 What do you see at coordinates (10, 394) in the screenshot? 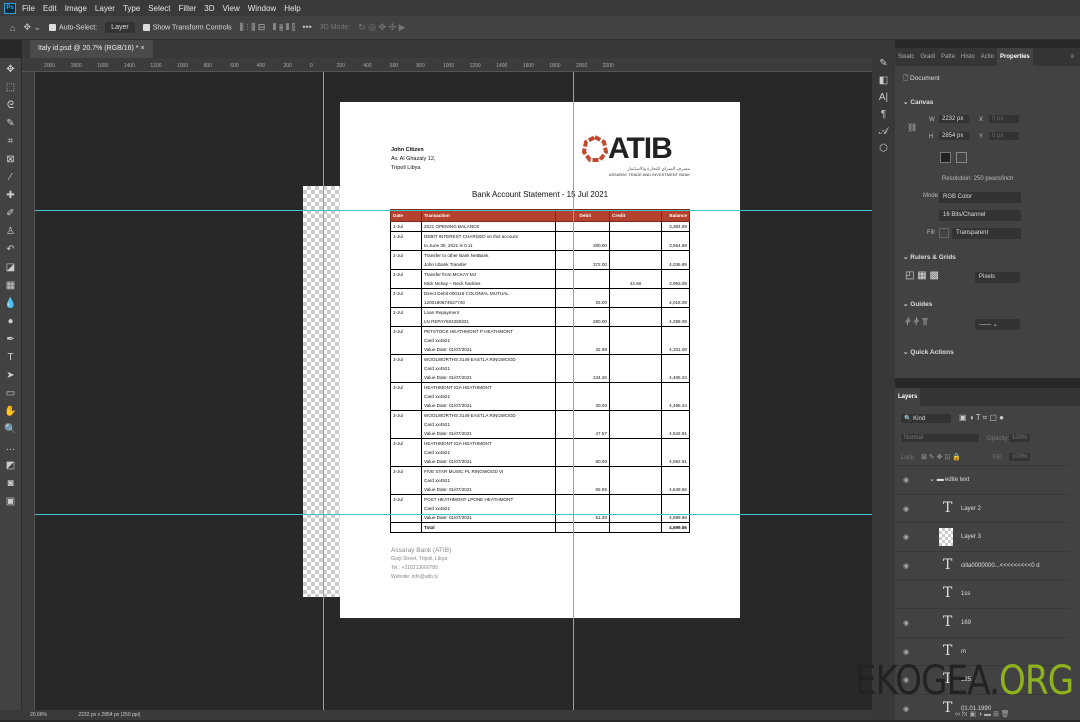
I see `shape-tool-icon: ▭` at bounding box center [10, 394].